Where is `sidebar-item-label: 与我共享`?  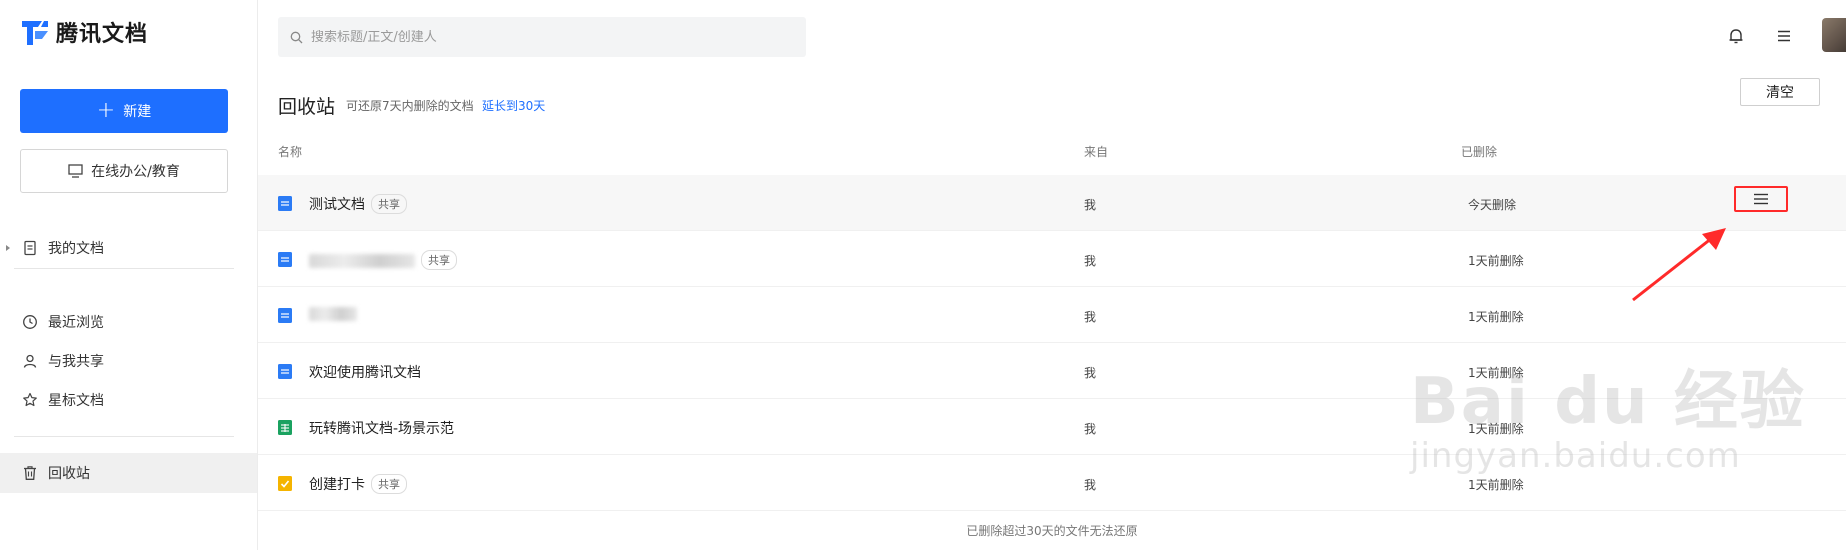 sidebar-item-label: 与我共享 is located at coordinates (76, 362).